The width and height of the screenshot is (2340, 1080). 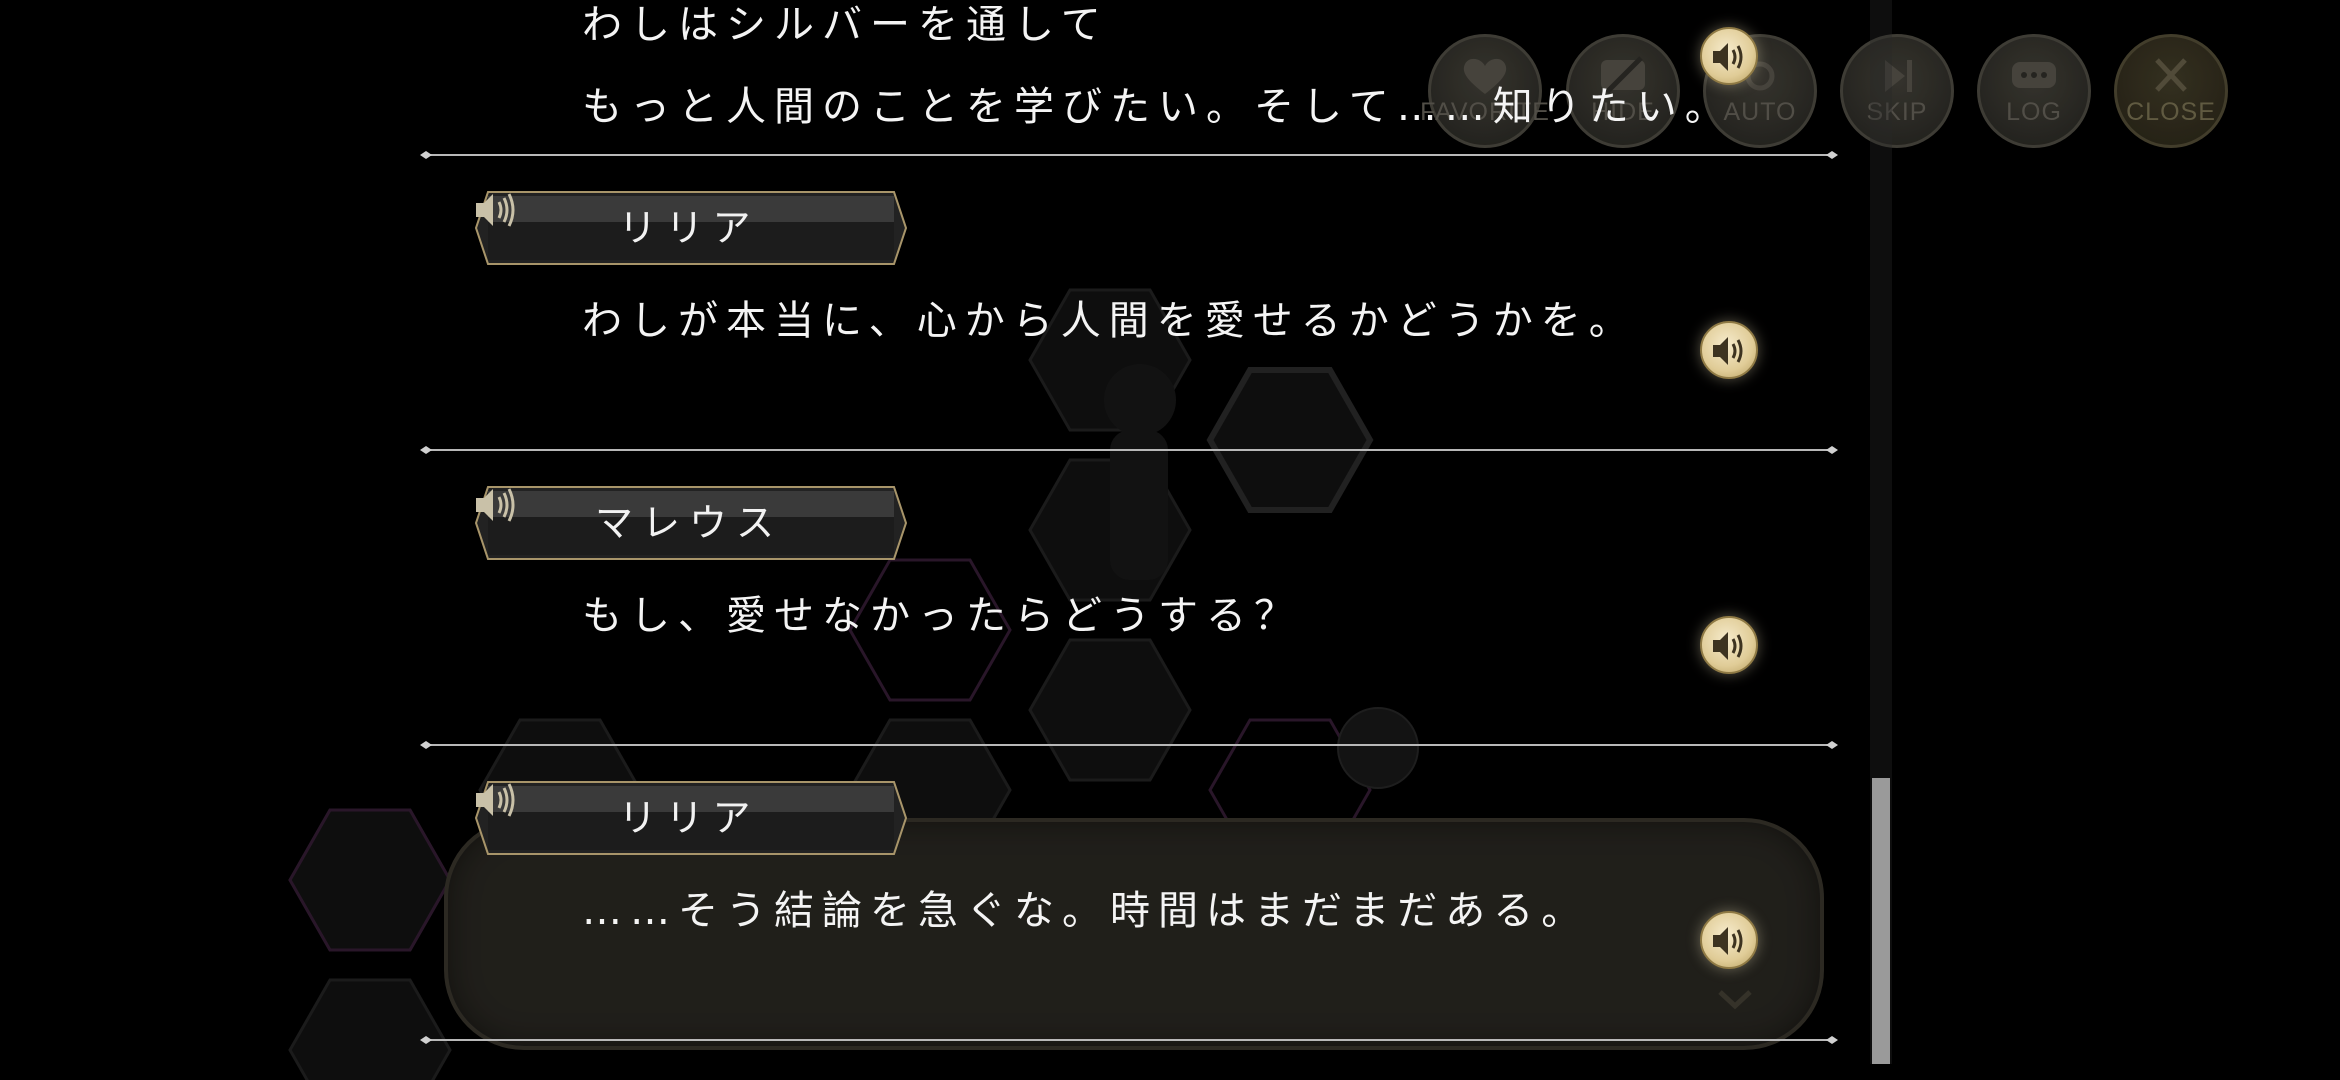 What do you see at coordinates (688, 523) in the screenshot?
I see `speaker-name: マレウス` at bounding box center [688, 523].